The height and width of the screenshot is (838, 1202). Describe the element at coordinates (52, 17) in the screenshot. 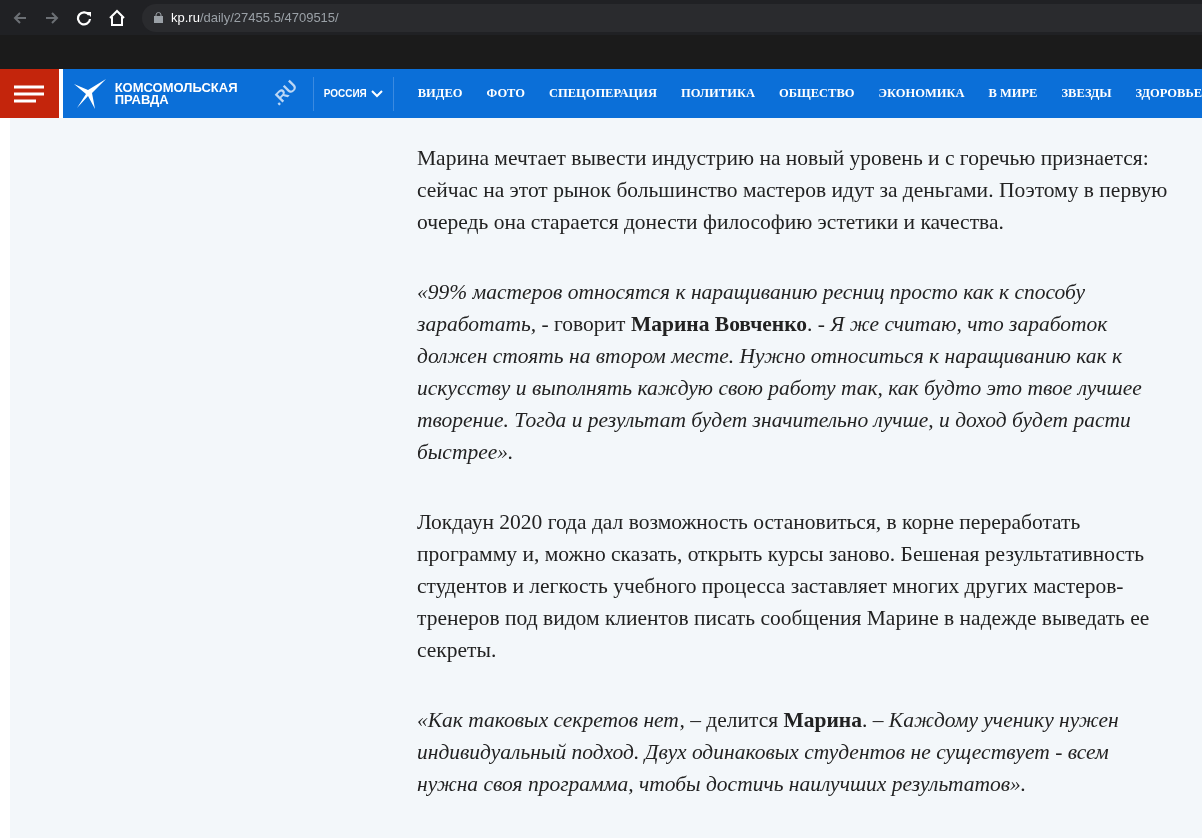

I see `forward-icon` at that location.